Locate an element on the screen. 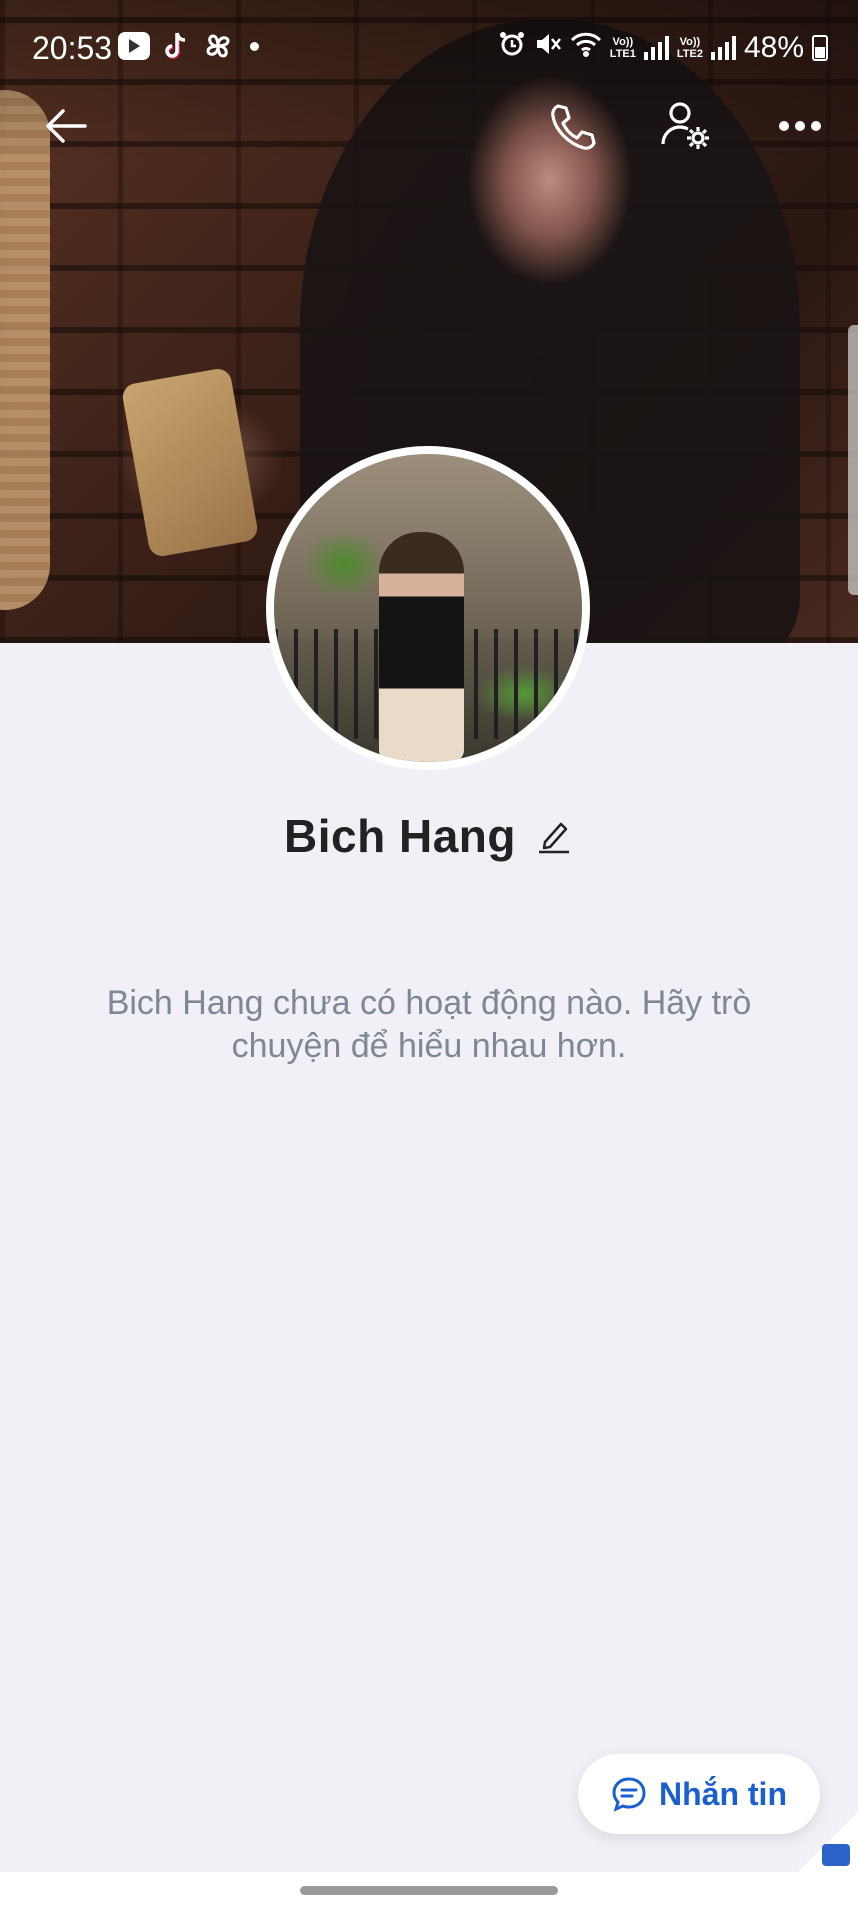  profile-name-row: Bich Hang is located at coordinates (429, 836).